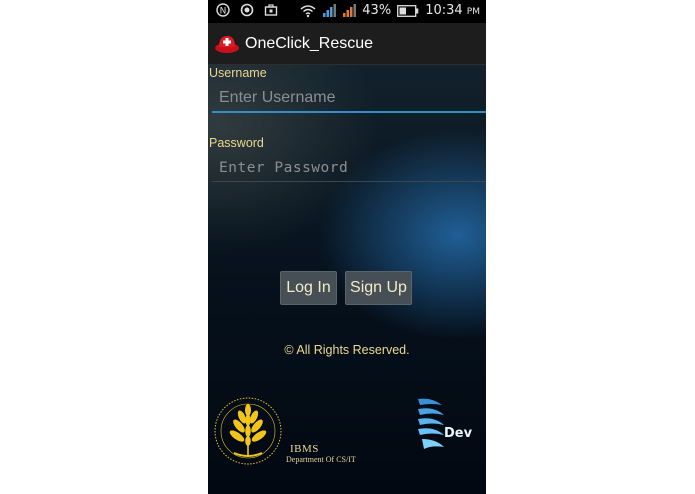 This screenshot has height=494, width=695. I want to click on rescue-helmet-icon, so click(227, 44).